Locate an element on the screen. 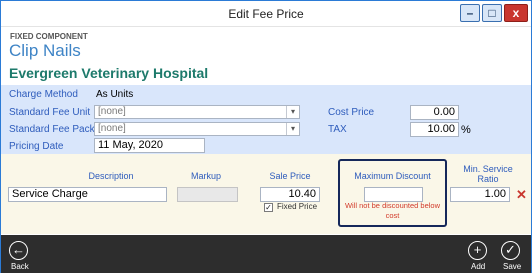  markup-header: Markup is located at coordinates (205, 176).